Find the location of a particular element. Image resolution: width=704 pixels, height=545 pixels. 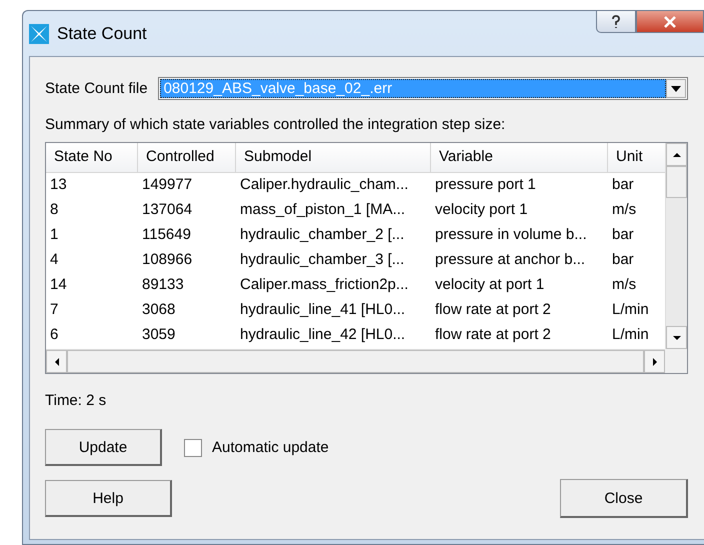

question-icon is located at coordinates (616, 21).